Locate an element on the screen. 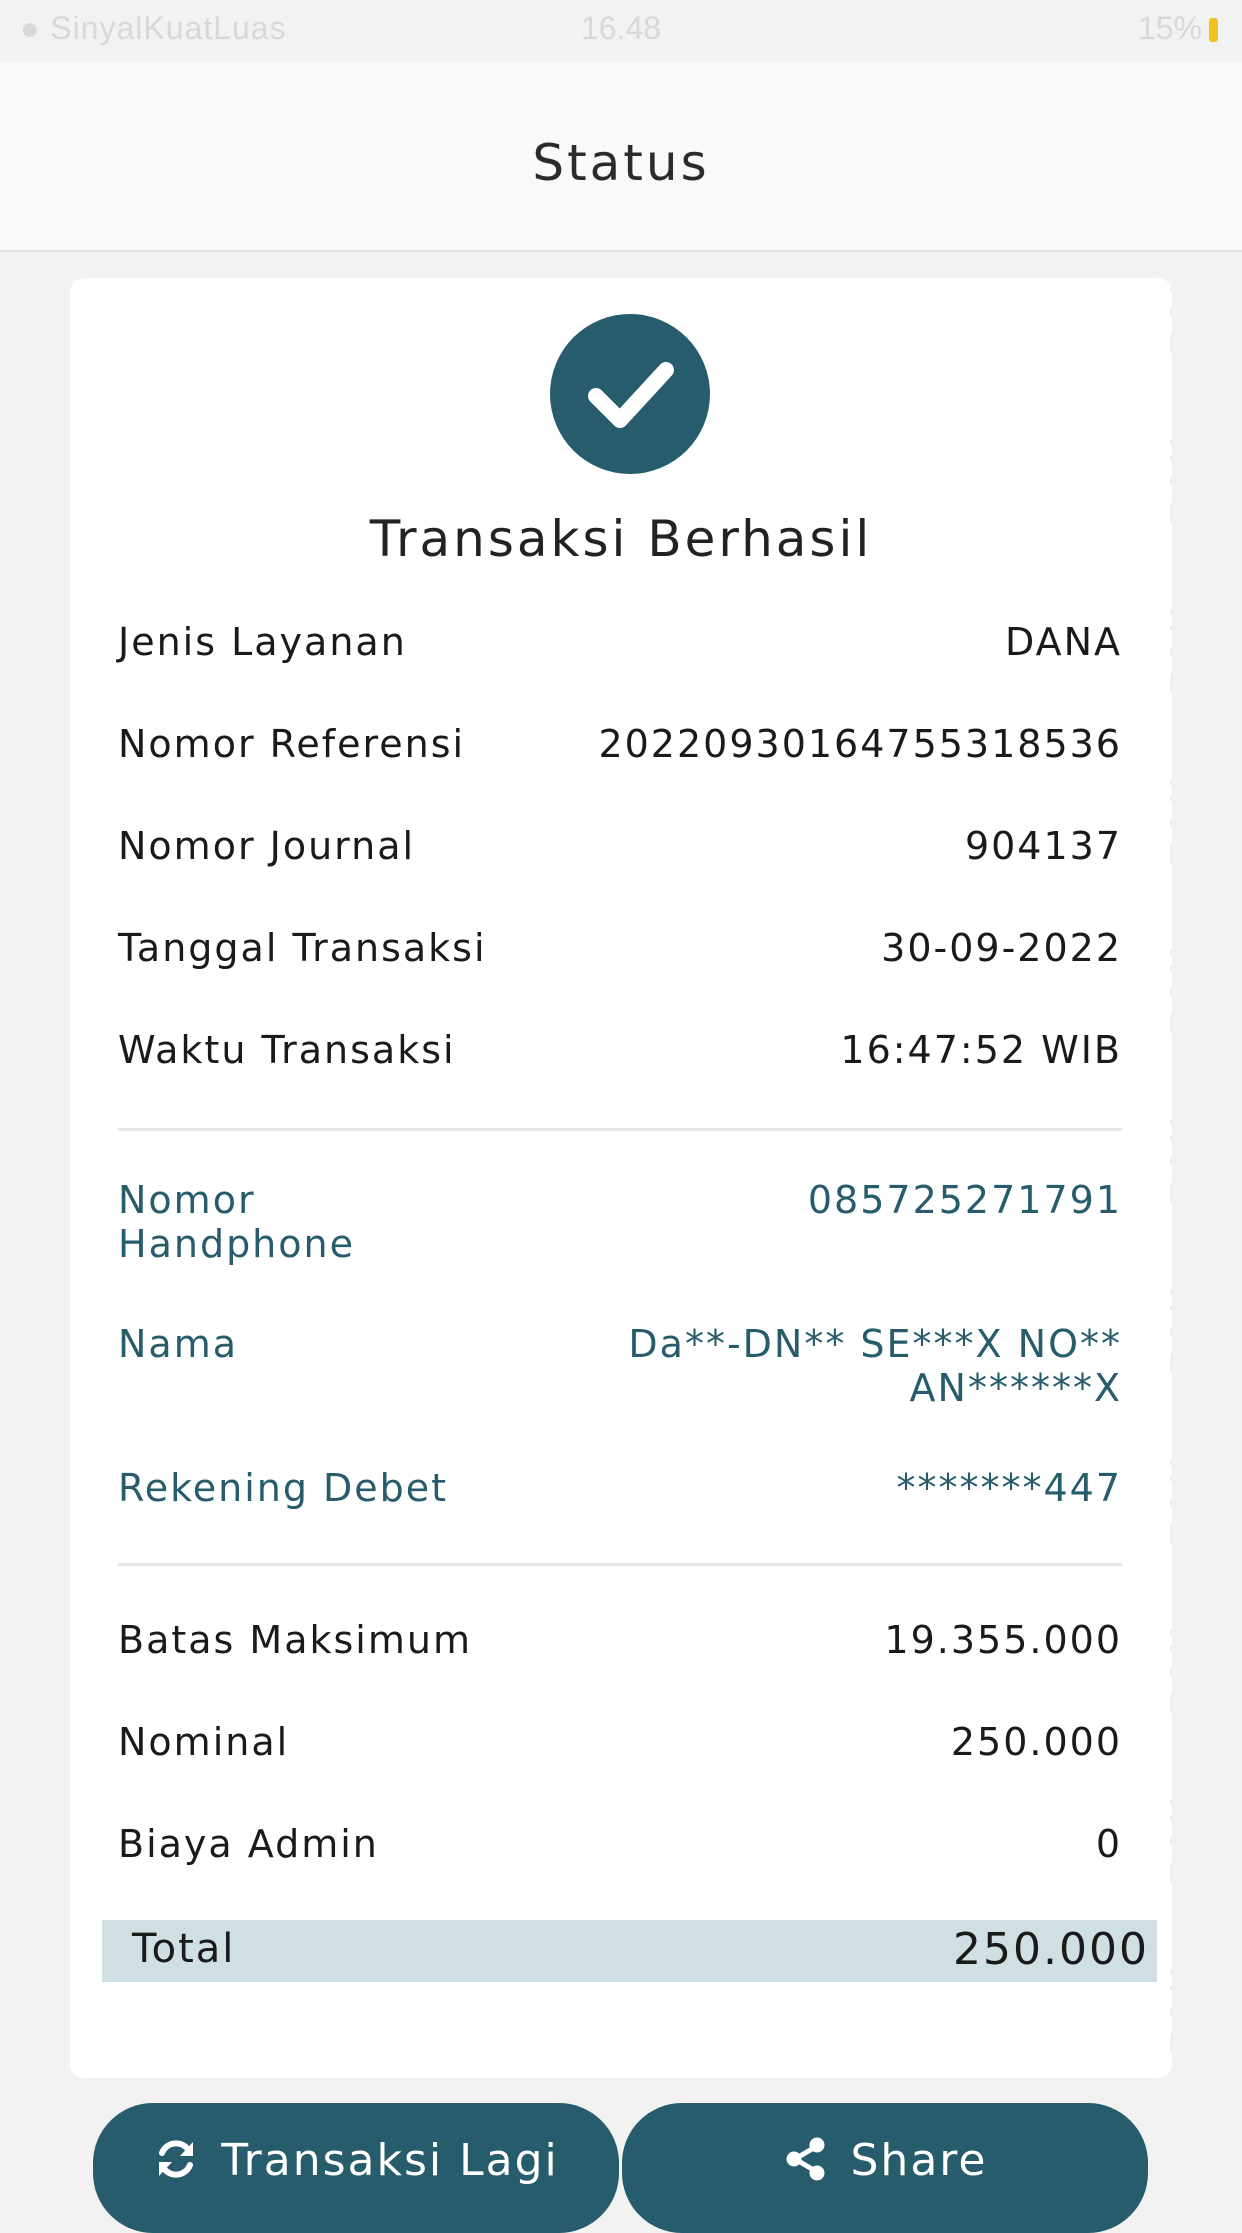 This screenshot has height=2233, width=1242. transaction-status-title: Transaksi Berhasil is located at coordinates (621, 539).